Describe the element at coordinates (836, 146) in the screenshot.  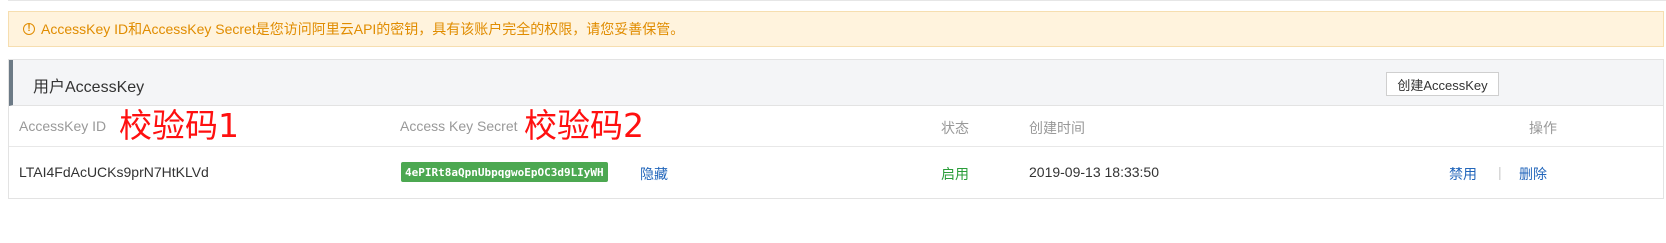
I see `header-divider` at that location.